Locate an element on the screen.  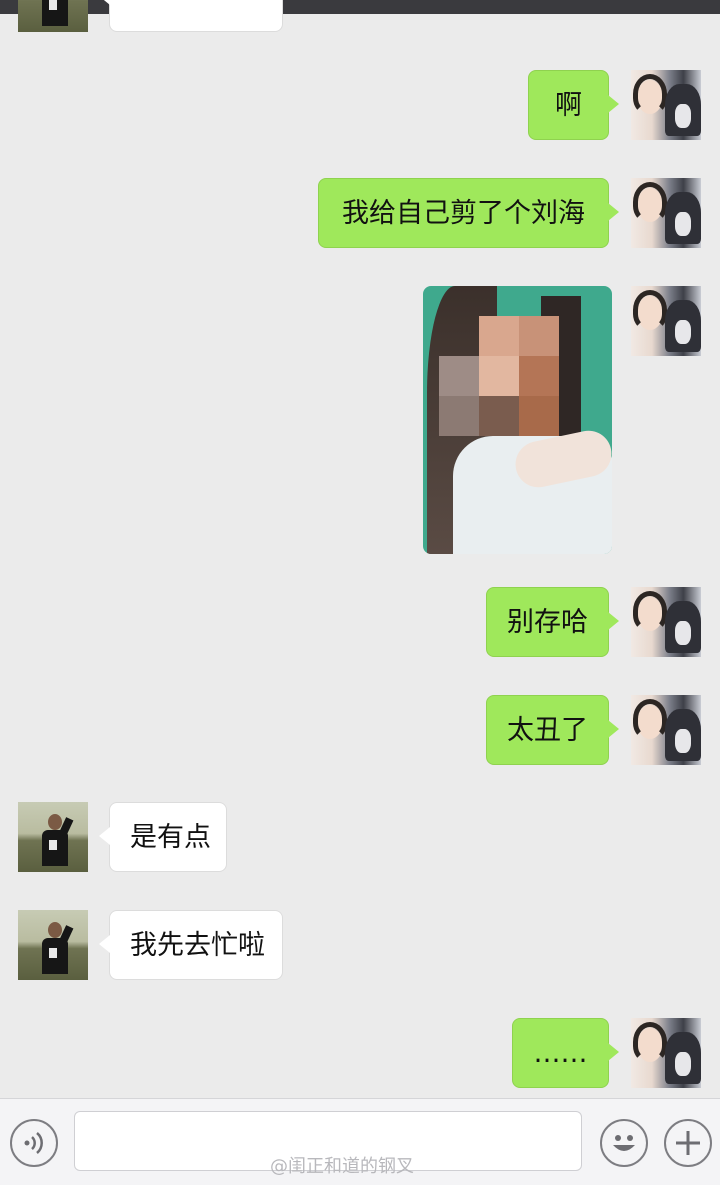
message-bubble-incoming is located at coordinates (191, 16).